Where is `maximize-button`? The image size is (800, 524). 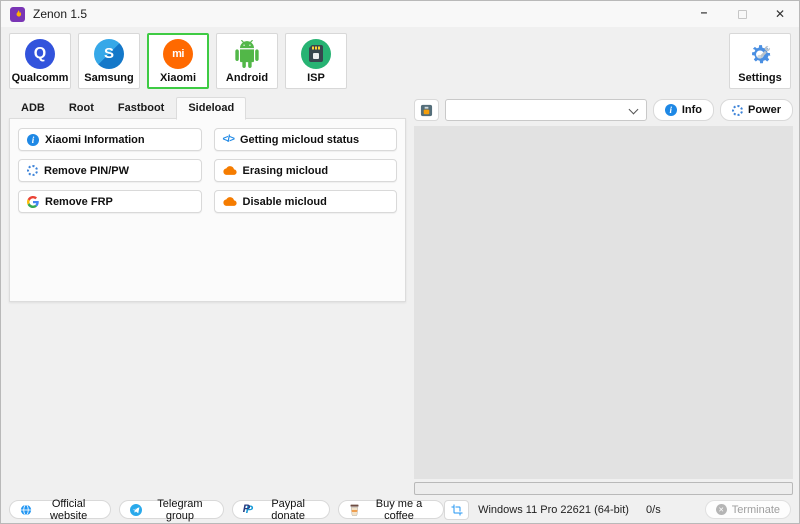
maximize-button is located at coordinates (742, 14).